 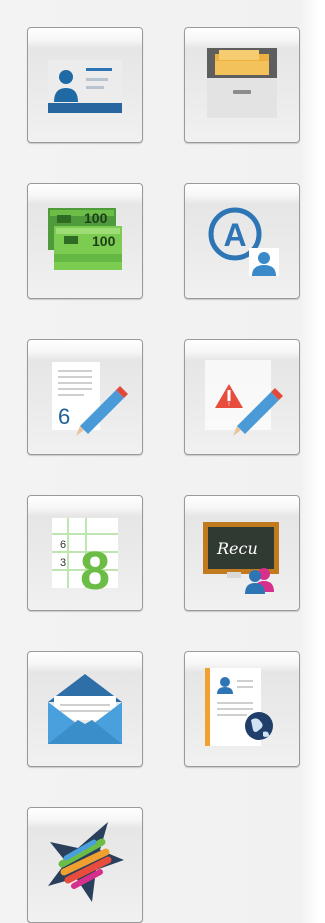 I want to click on star-tile, so click(x=85, y=865).